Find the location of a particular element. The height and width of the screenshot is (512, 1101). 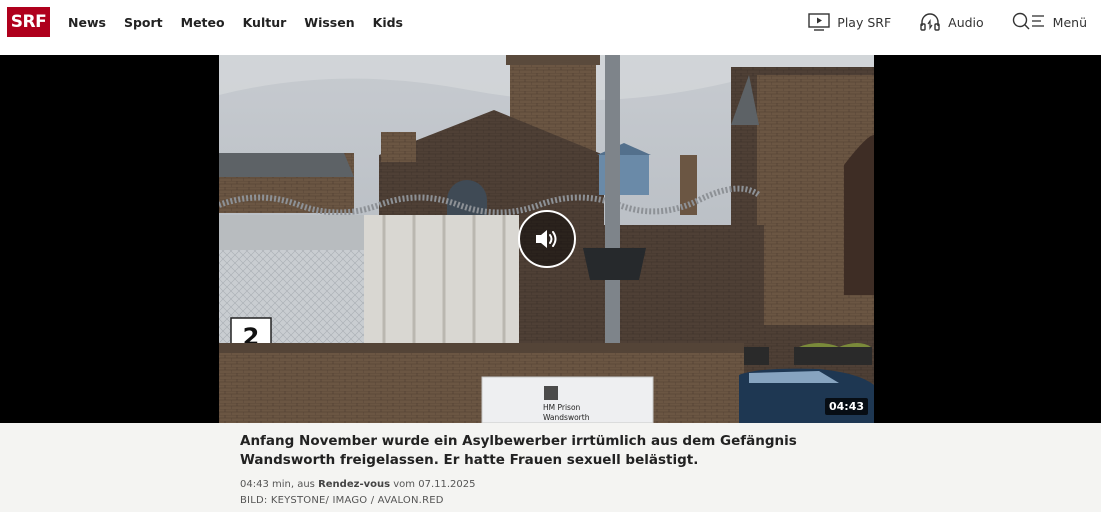

image-credit: BILD: KEYSTONE/ IMAGO / AVALON.RED is located at coordinates (342, 500).